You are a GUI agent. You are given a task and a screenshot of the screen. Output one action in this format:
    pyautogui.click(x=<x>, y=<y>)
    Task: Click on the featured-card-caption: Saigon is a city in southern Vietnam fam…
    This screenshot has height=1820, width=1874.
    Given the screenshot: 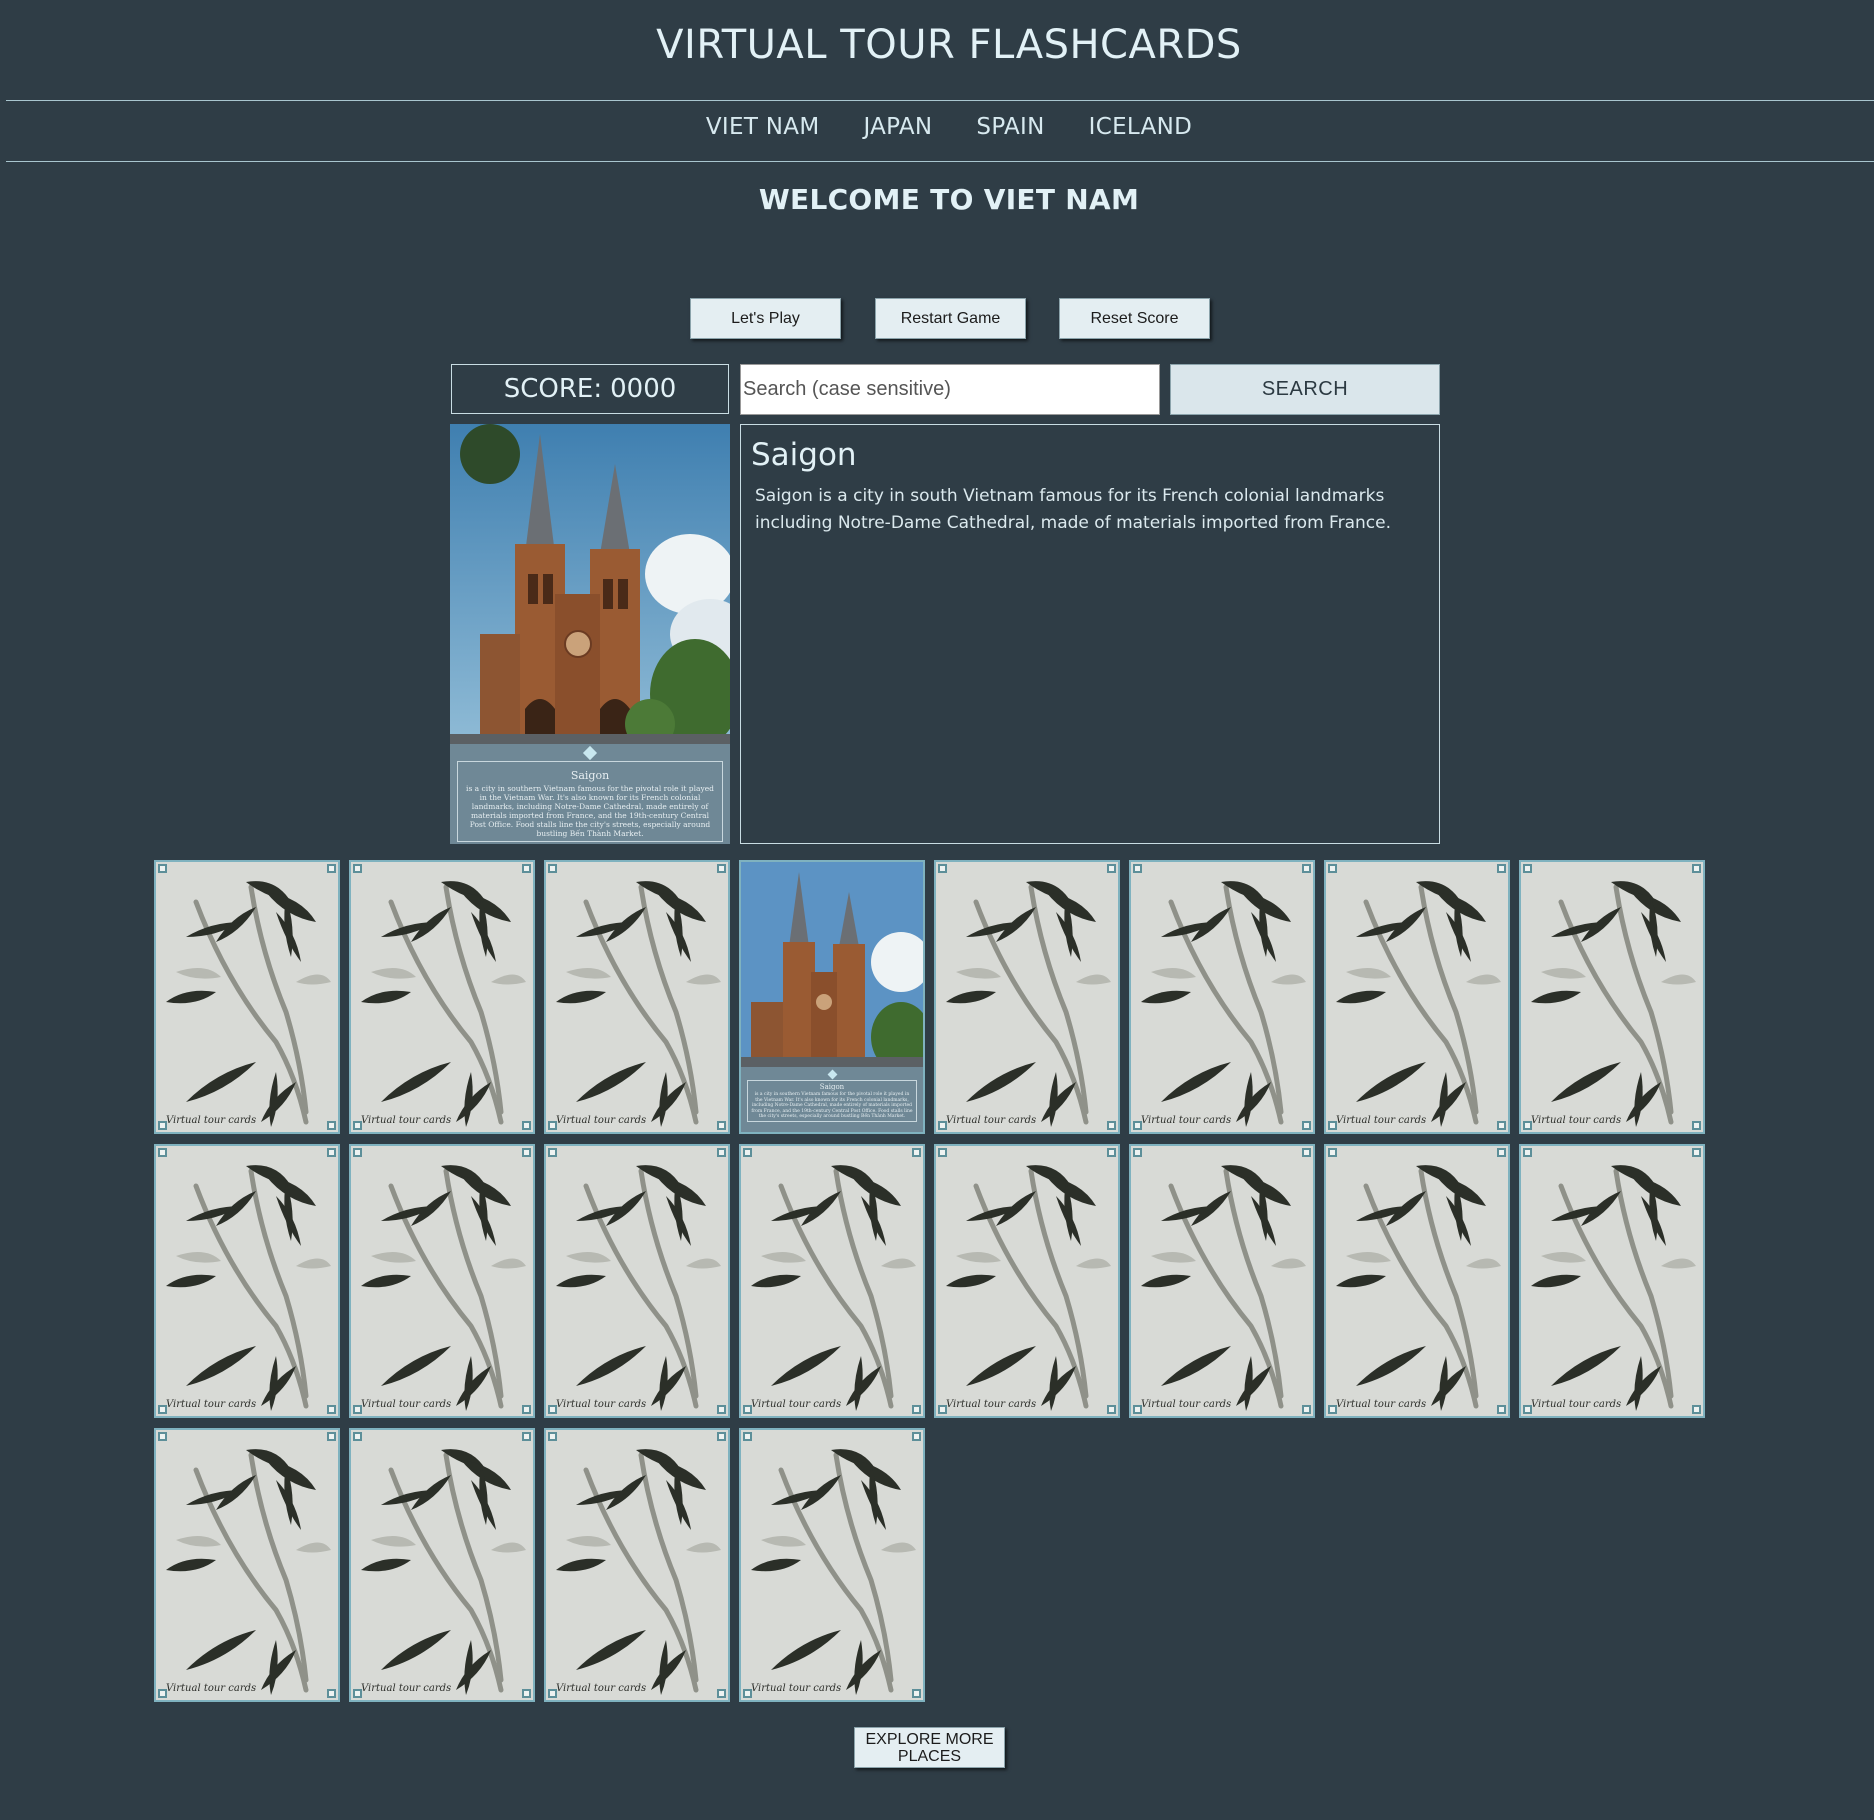 What is the action you would take?
    pyautogui.click(x=590, y=794)
    